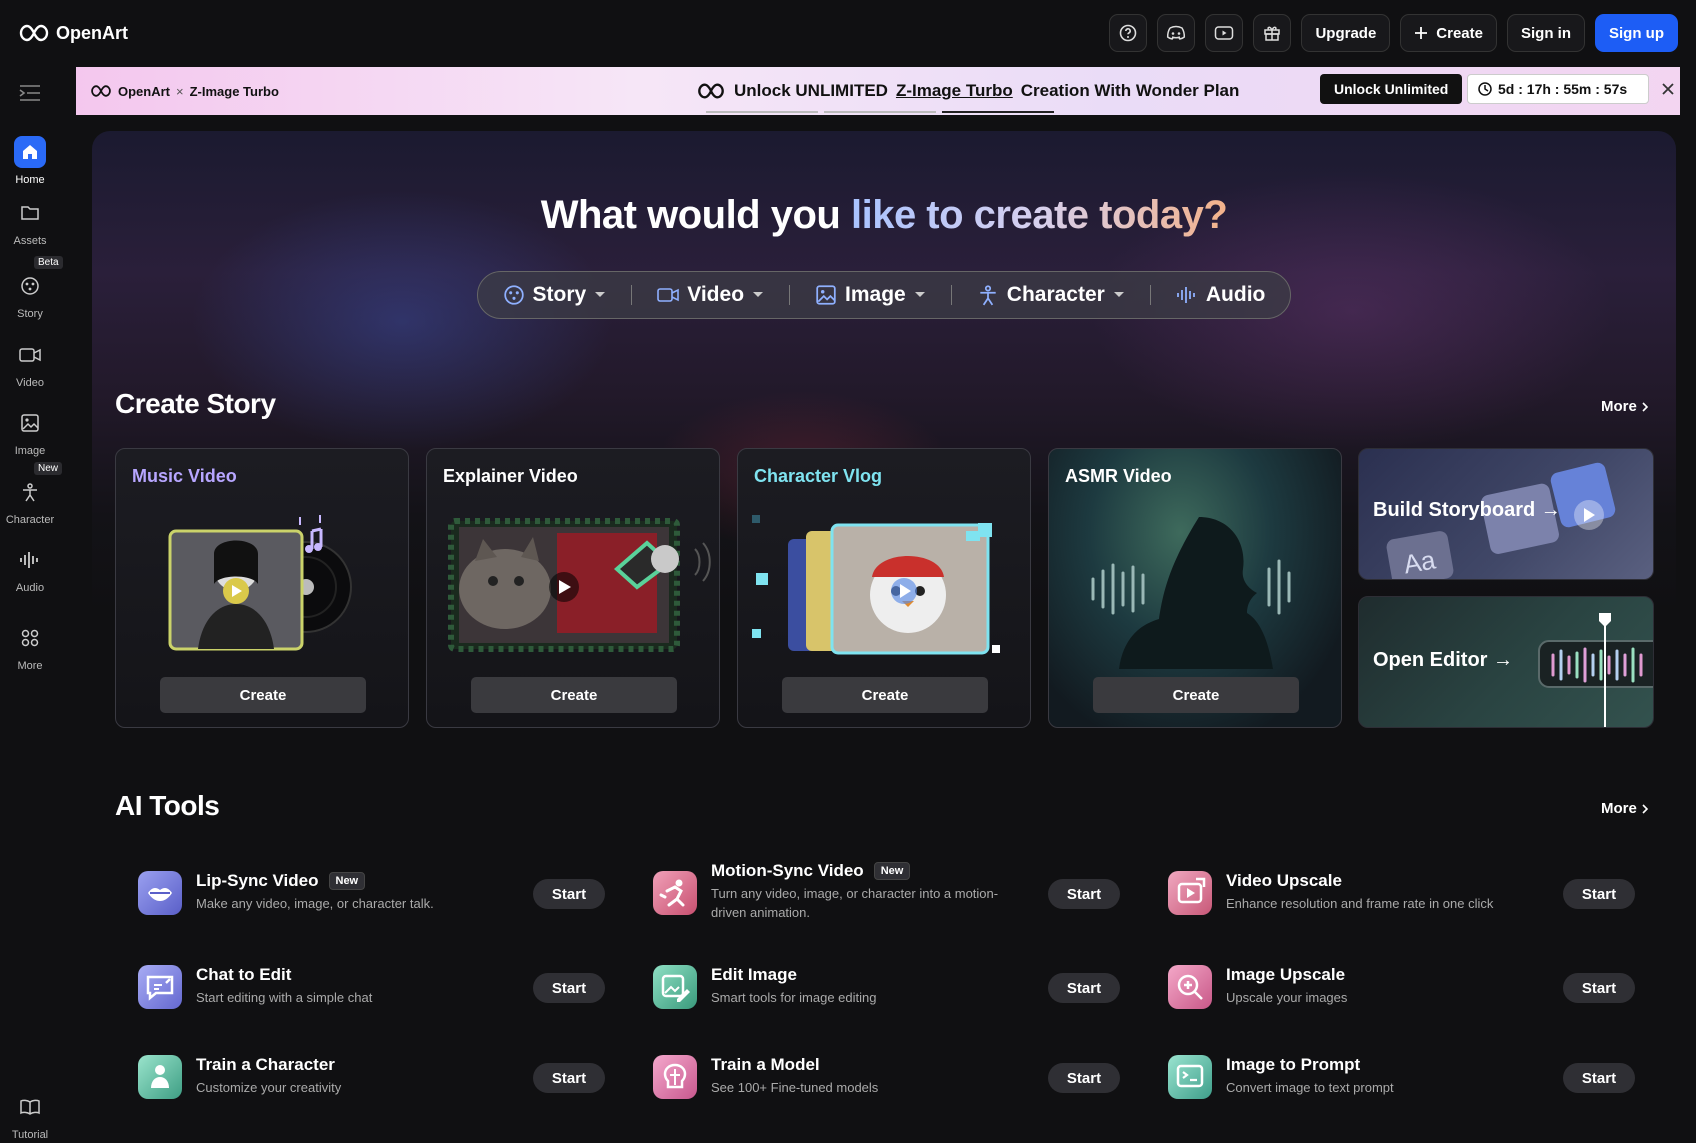 The width and height of the screenshot is (1696, 1143). I want to click on sidebar-item-character: New Character, so click(31, 494).